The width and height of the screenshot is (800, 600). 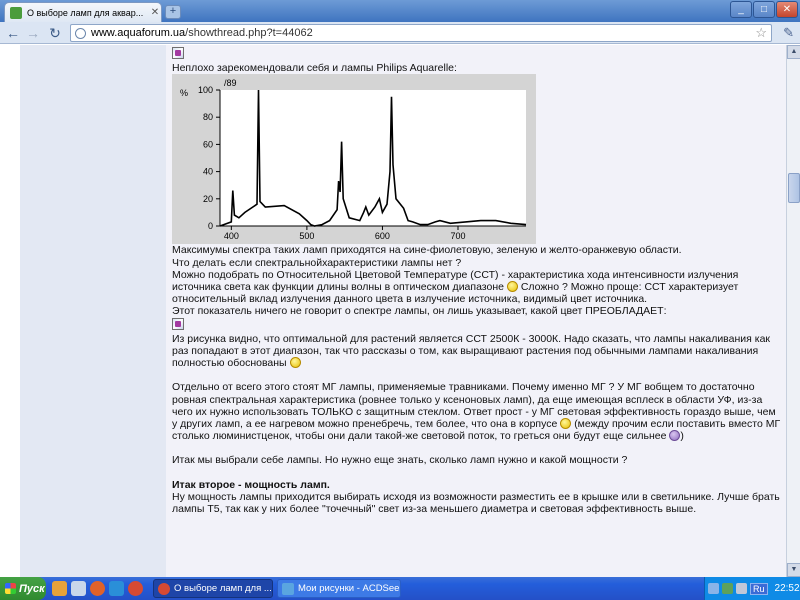 What do you see at coordinates (288, 588) in the screenshot?
I see `acdsee-icon` at bounding box center [288, 588].